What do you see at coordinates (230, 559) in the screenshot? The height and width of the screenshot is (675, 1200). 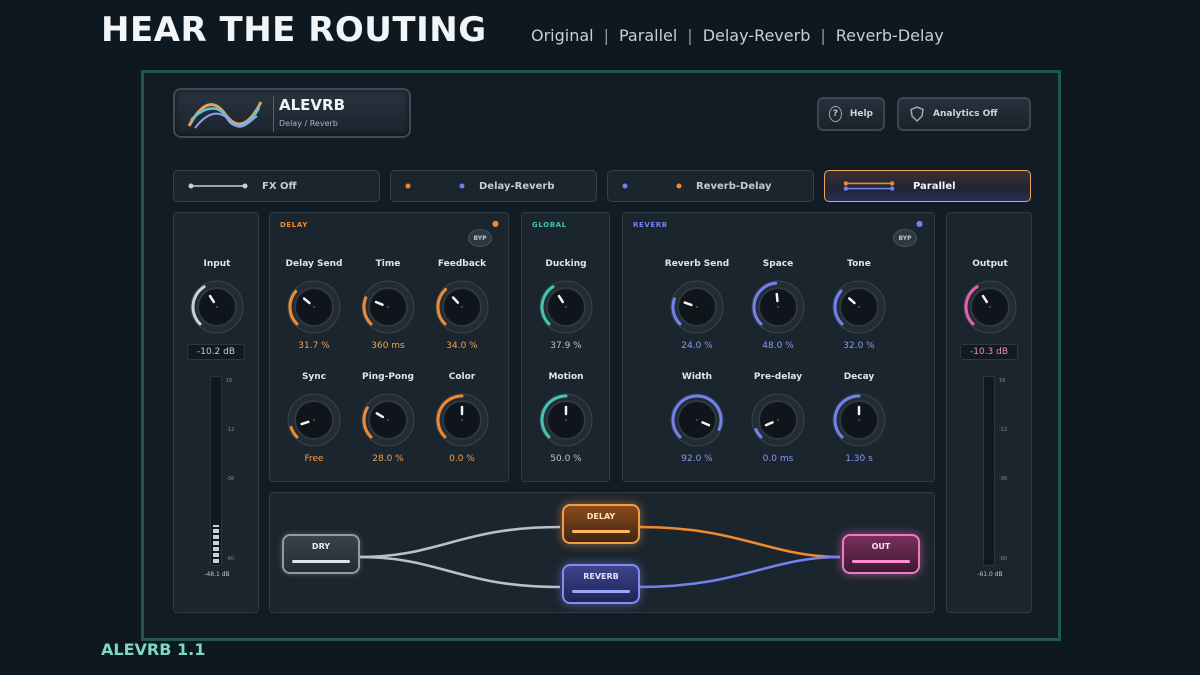 I see `meter-tick: -60` at bounding box center [230, 559].